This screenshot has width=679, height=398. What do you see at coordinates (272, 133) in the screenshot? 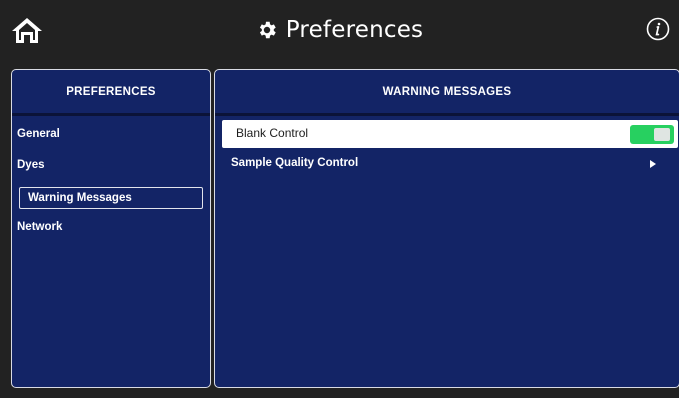
I see `blank-control-label: Blank Control` at bounding box center [272, 133].